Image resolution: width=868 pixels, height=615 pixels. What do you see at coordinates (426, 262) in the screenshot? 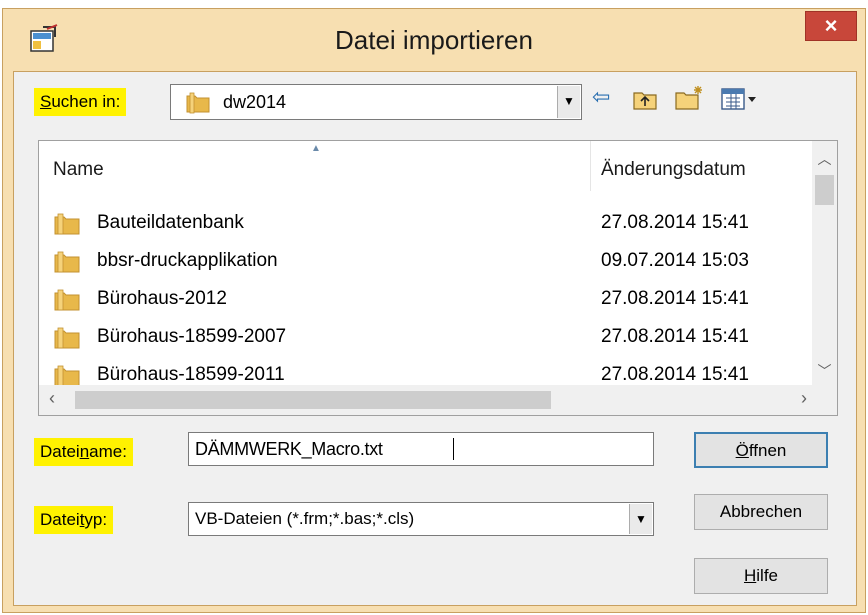
I see `list-item: bbsr-druckapplikation 09.07.2014 15:03` at bounding box center [426, 262].